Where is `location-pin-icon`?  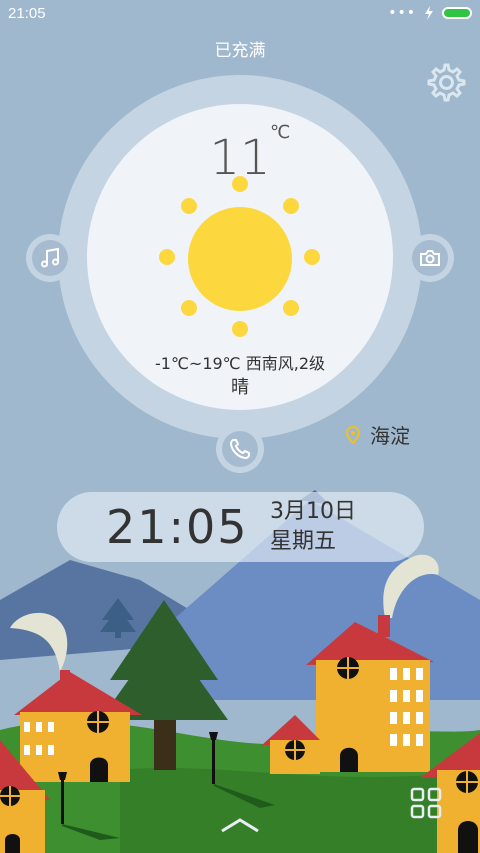 location-pin-icon is located at coordinates (353, 434).